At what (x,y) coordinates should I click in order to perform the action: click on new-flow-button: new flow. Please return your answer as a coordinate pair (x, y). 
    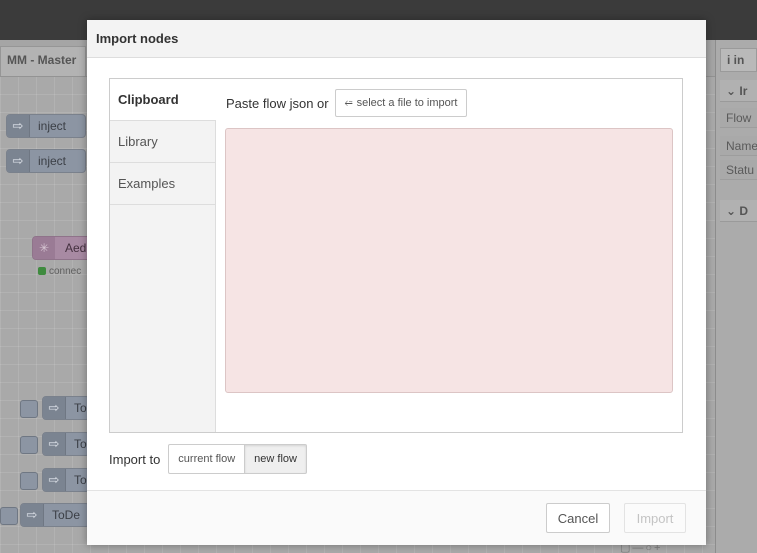
    Looking at the image, I should click on (276, 459).